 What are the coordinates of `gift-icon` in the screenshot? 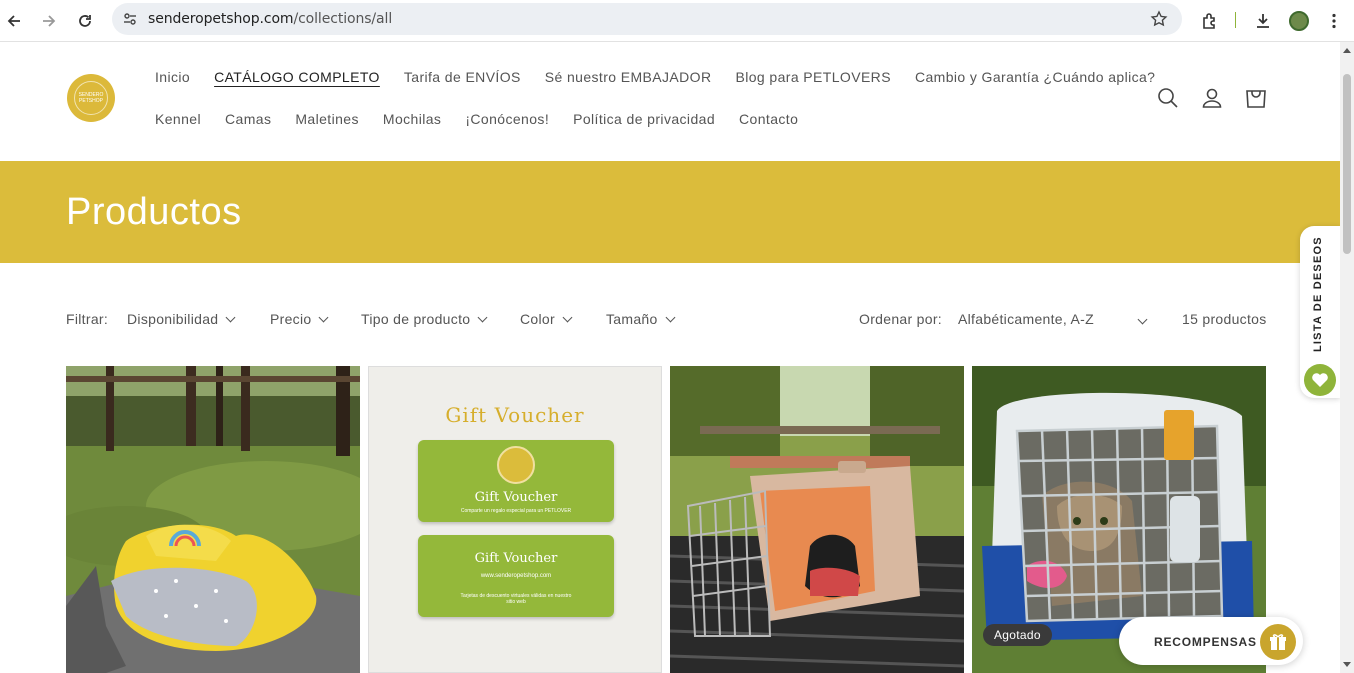 It's located at (1278, 642).